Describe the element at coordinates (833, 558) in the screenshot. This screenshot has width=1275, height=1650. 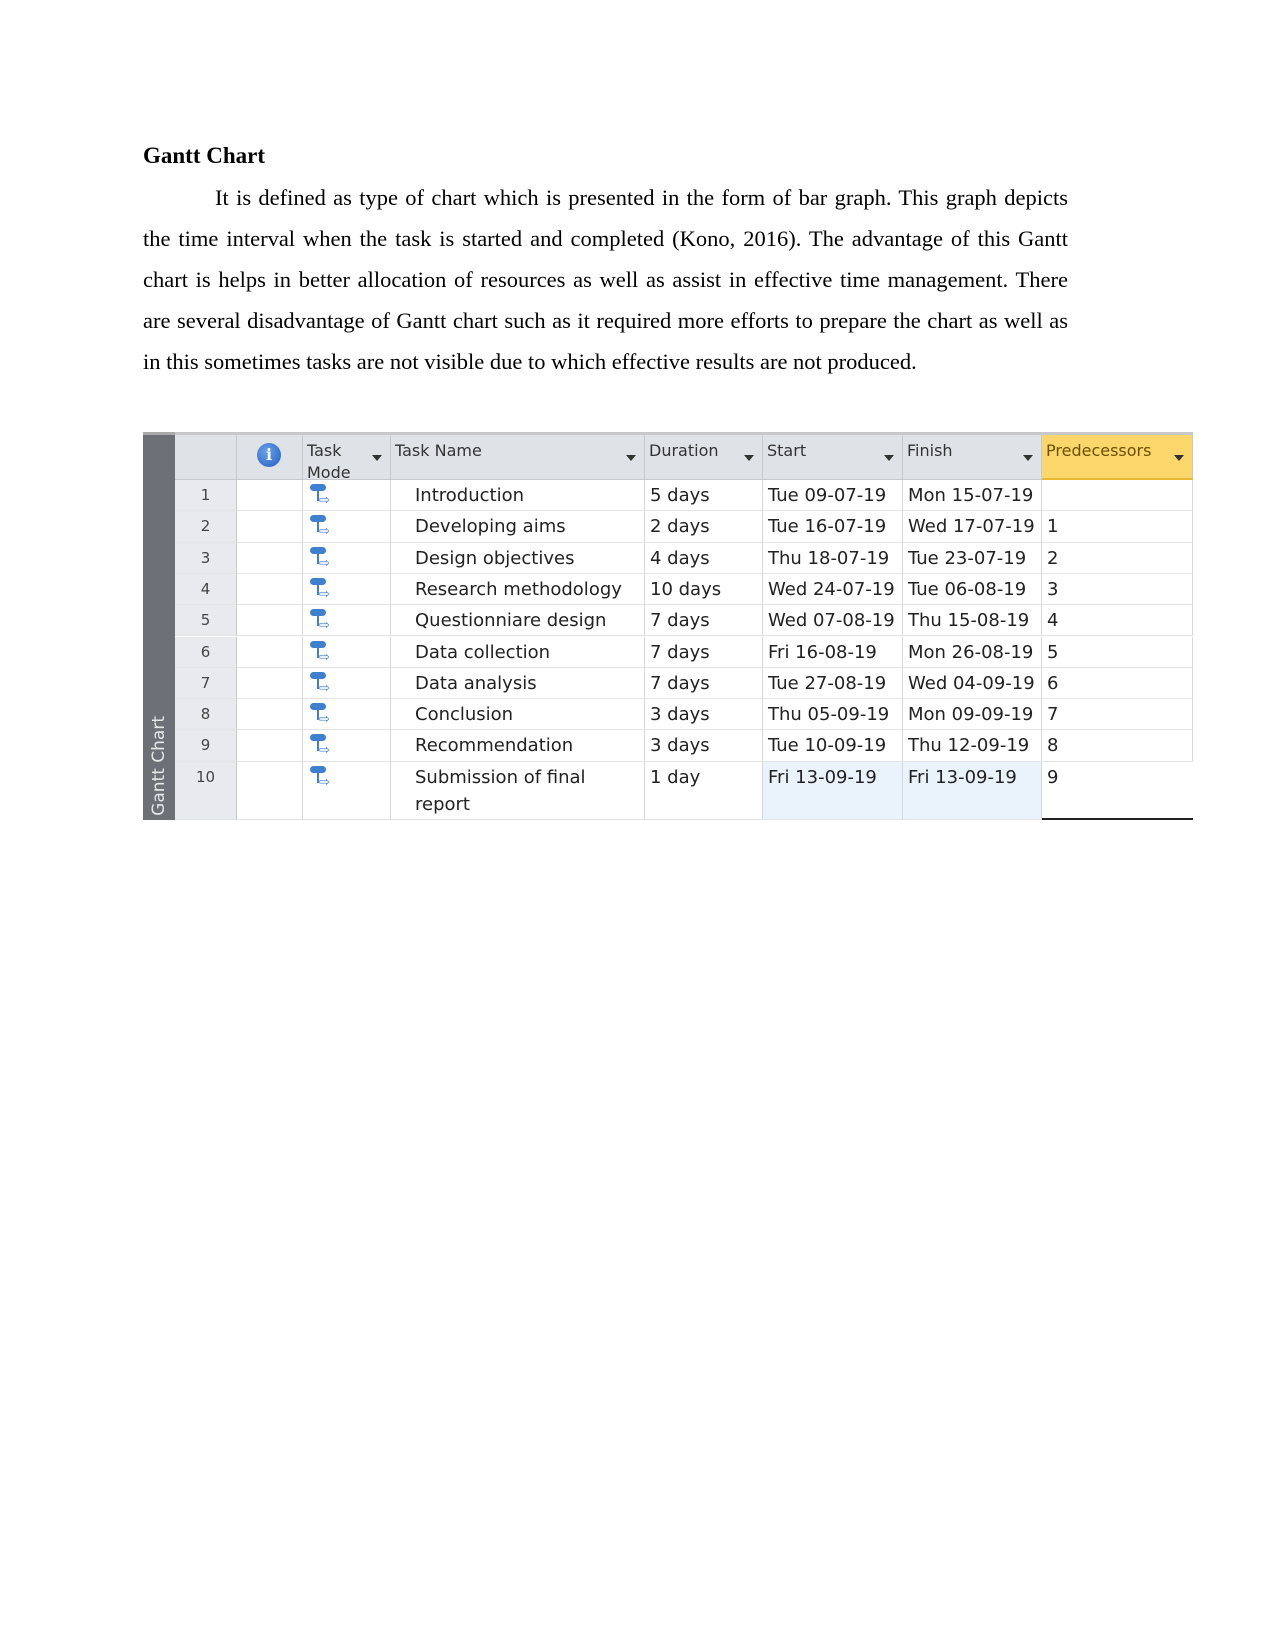
I see `start-cell: Thu 18-07-19` at that location.